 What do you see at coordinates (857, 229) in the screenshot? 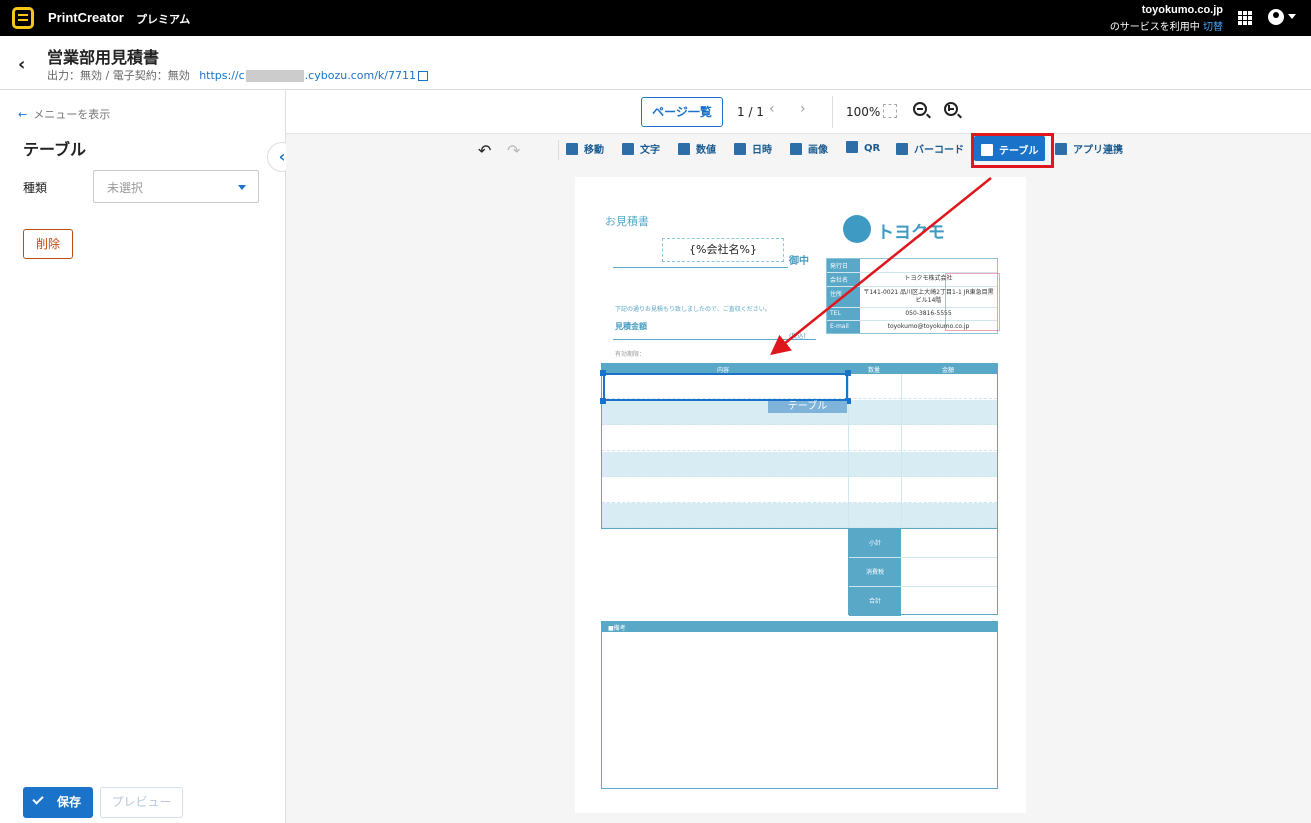
I see `logo-circle-icon` at bounding box center [857, 229].